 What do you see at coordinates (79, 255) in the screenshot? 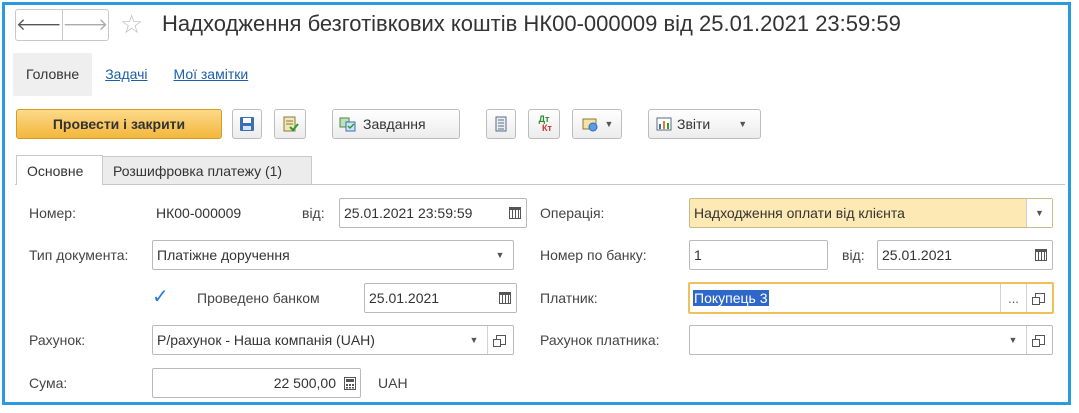
I see `doc-type-label: Тип документа:` at bounding box center [79, 255].